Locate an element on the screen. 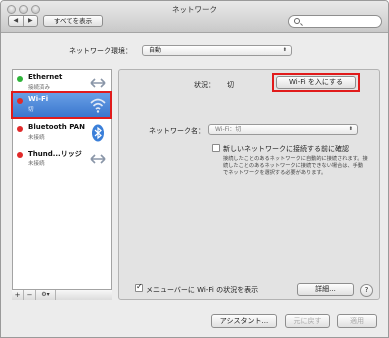 The width and height of the screenshot is (389, 338). show-all-button: すべてを表示 is located at coordinates (73, 21).